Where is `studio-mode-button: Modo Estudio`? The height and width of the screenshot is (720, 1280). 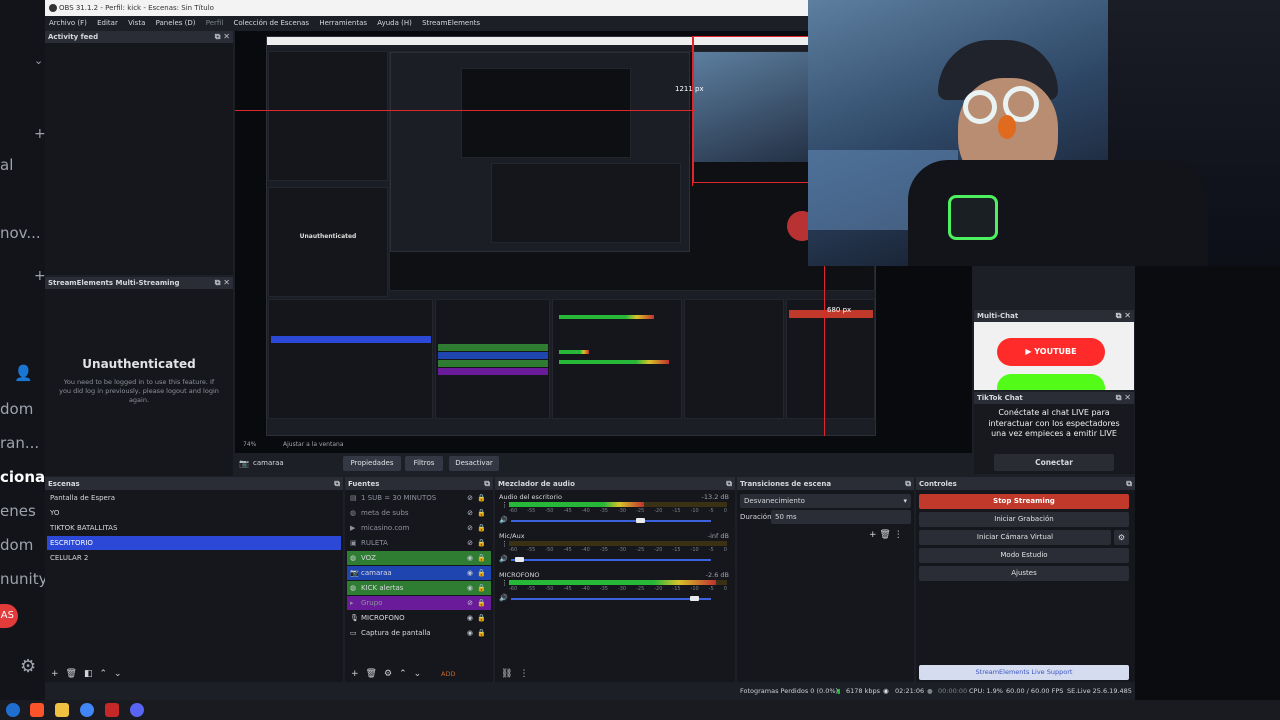 studio-mode-button: Modo Estudio is located at coordinates (1024, 555).